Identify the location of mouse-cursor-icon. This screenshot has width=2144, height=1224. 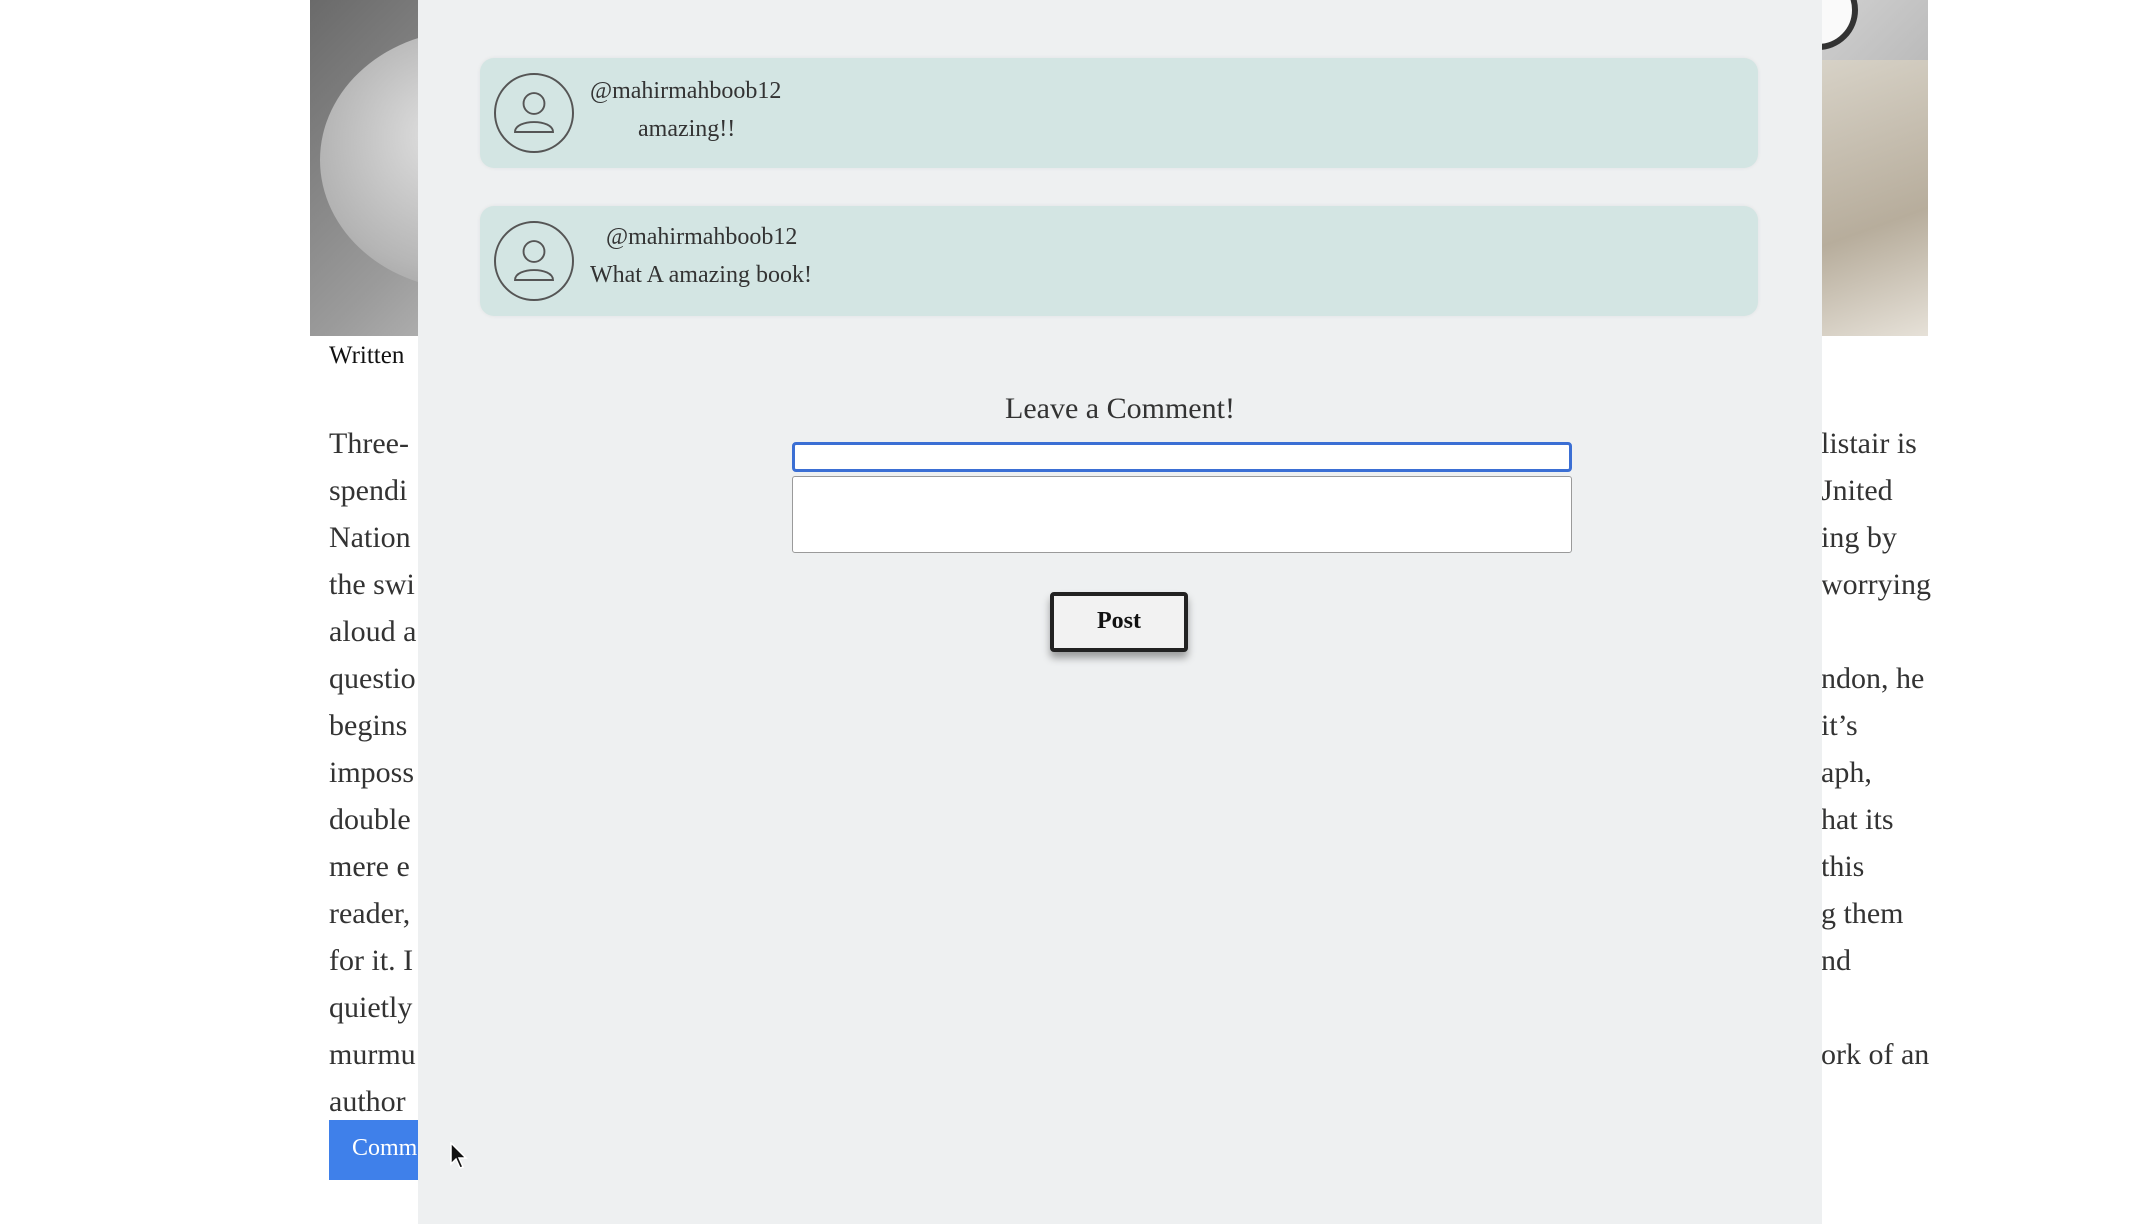
(459, 1155).